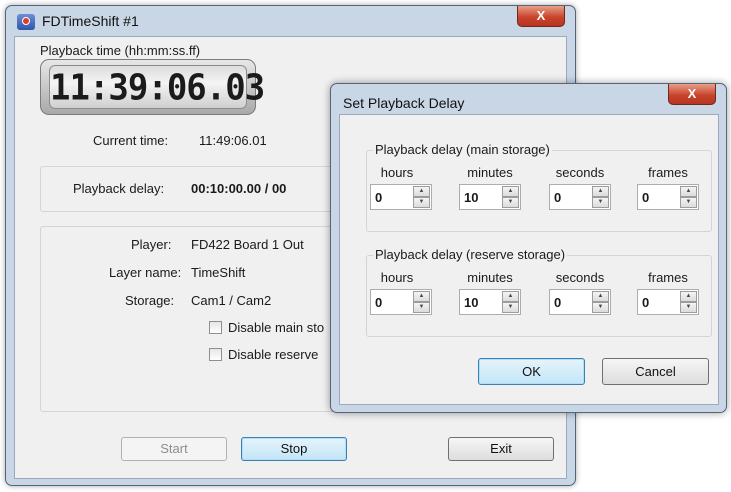 This screenshot has height=492, width=731. What do you see at coordinates (273, 354) in the screenshot?
I see `disable-reserve-storage-label: Disable reserve` at bounding box center [273, 354].